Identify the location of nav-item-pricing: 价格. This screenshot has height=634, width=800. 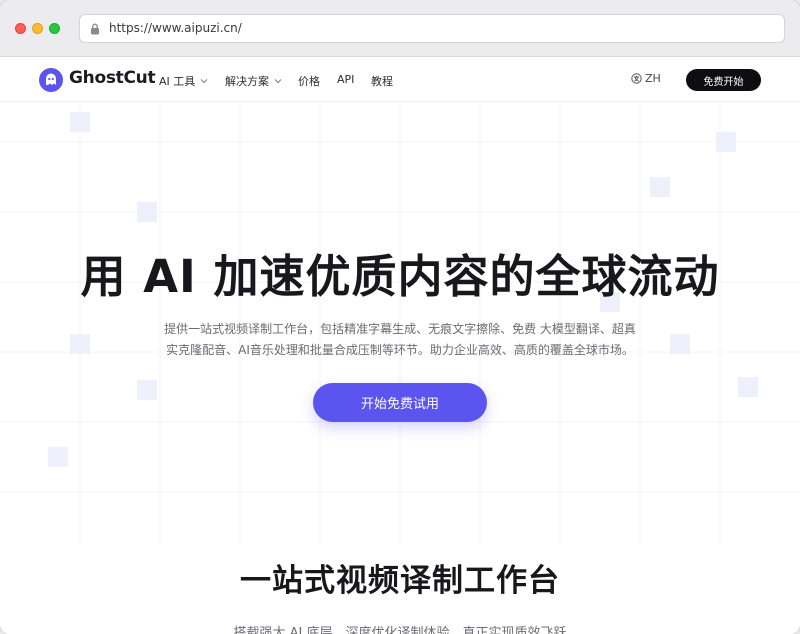
(309, 81).